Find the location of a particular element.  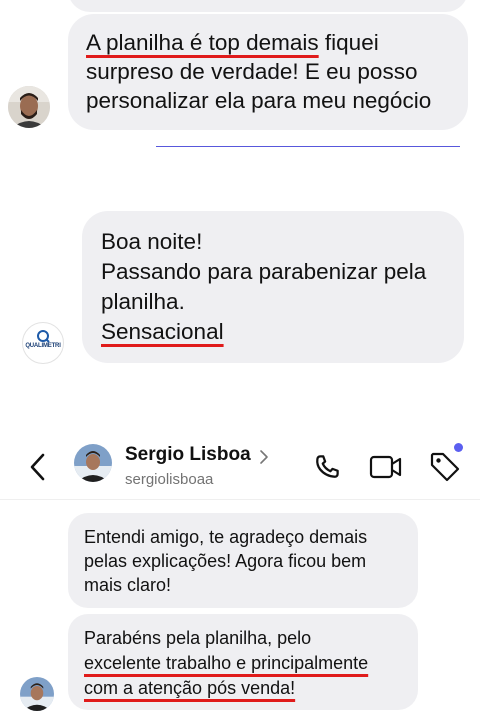

header-bar: Sergio Lisboa sergiolisboaa is located at coordinates (240, 463).